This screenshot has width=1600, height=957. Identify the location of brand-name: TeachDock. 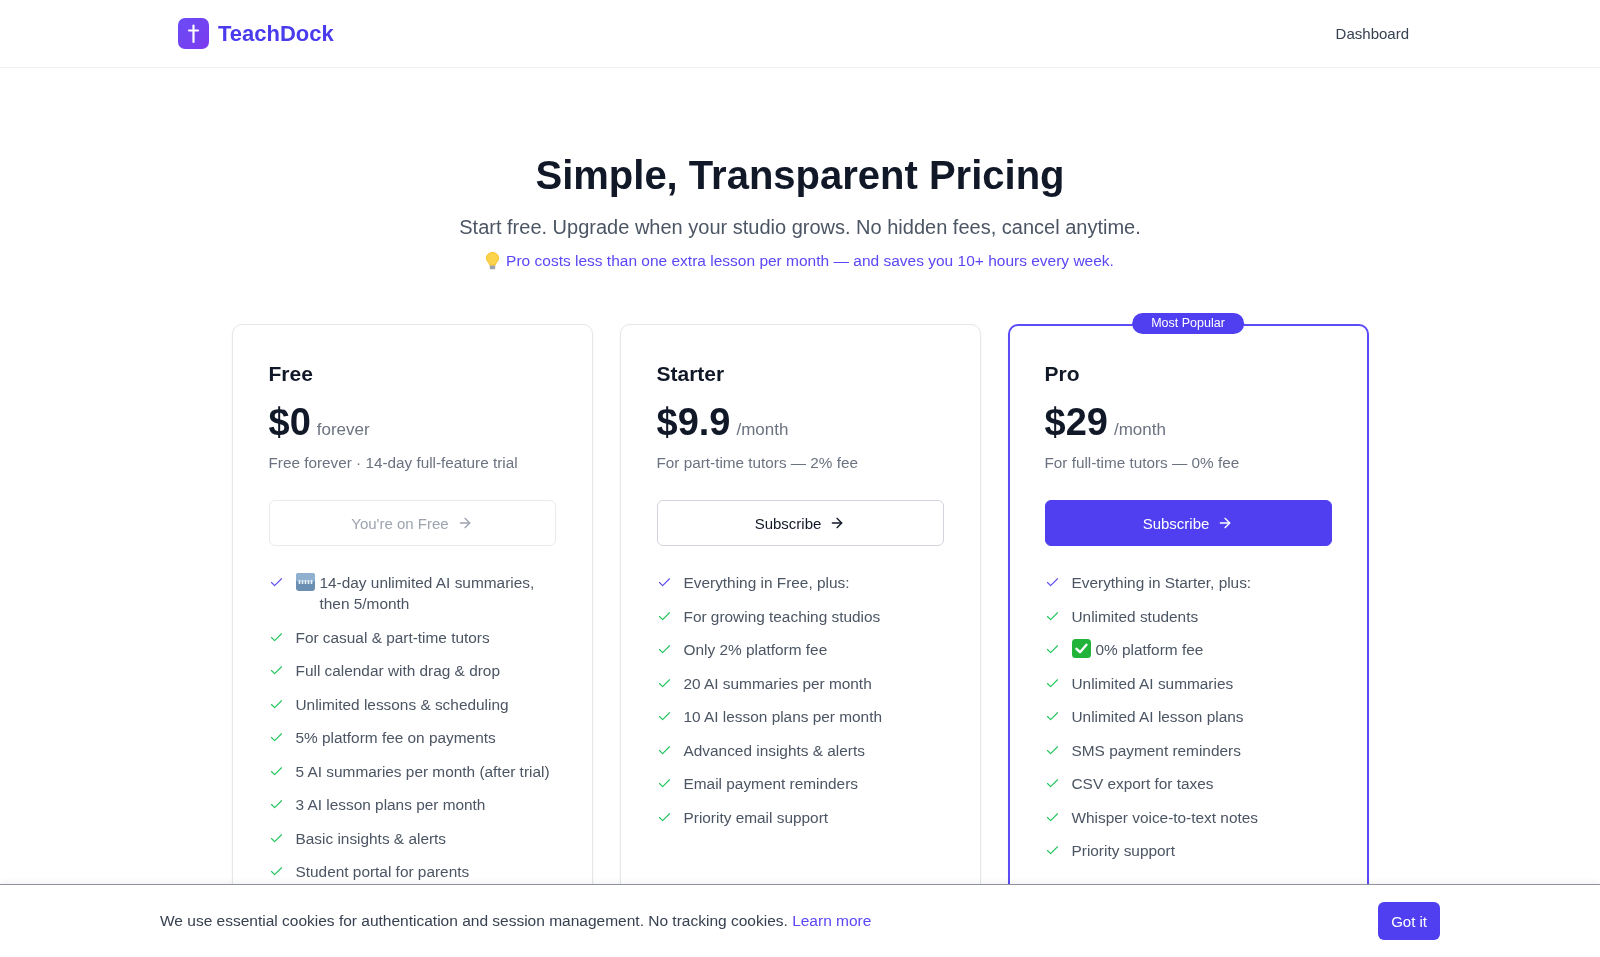
(276, 33).